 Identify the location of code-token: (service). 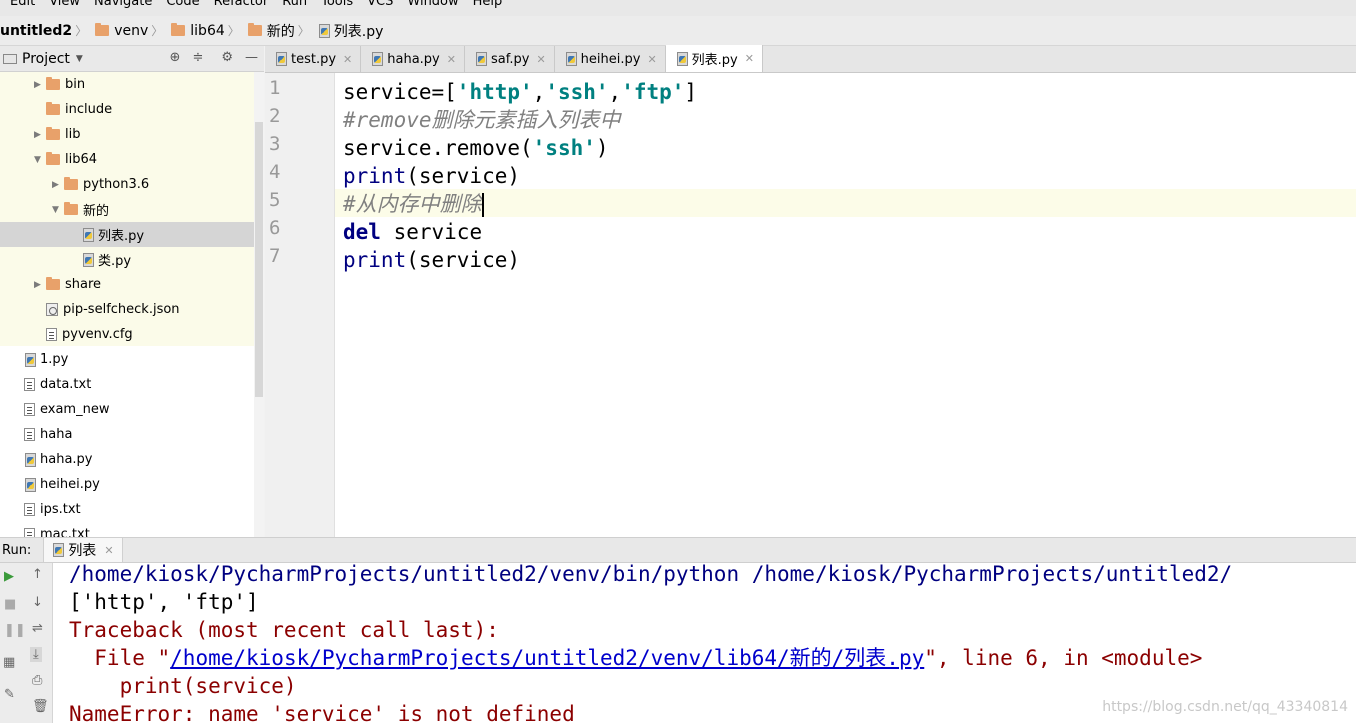
(463, 176).